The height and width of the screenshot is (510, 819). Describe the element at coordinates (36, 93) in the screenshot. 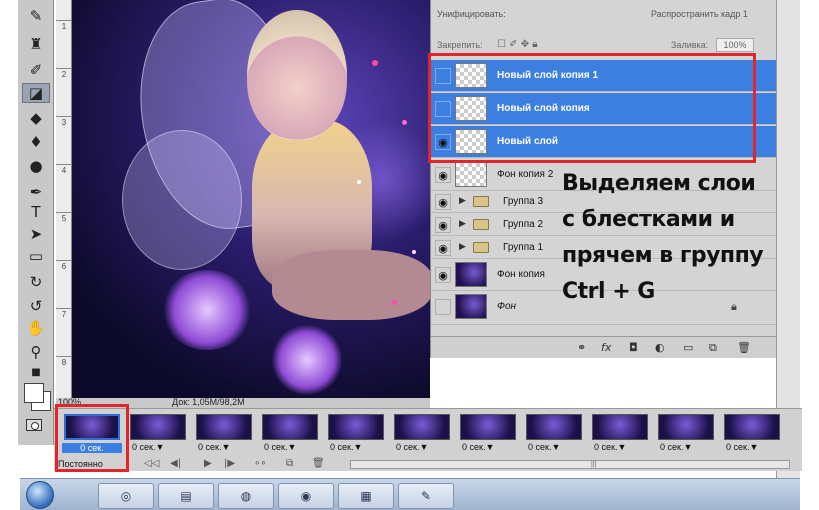

I see `eraser-tool-icon: ◪` at that location.